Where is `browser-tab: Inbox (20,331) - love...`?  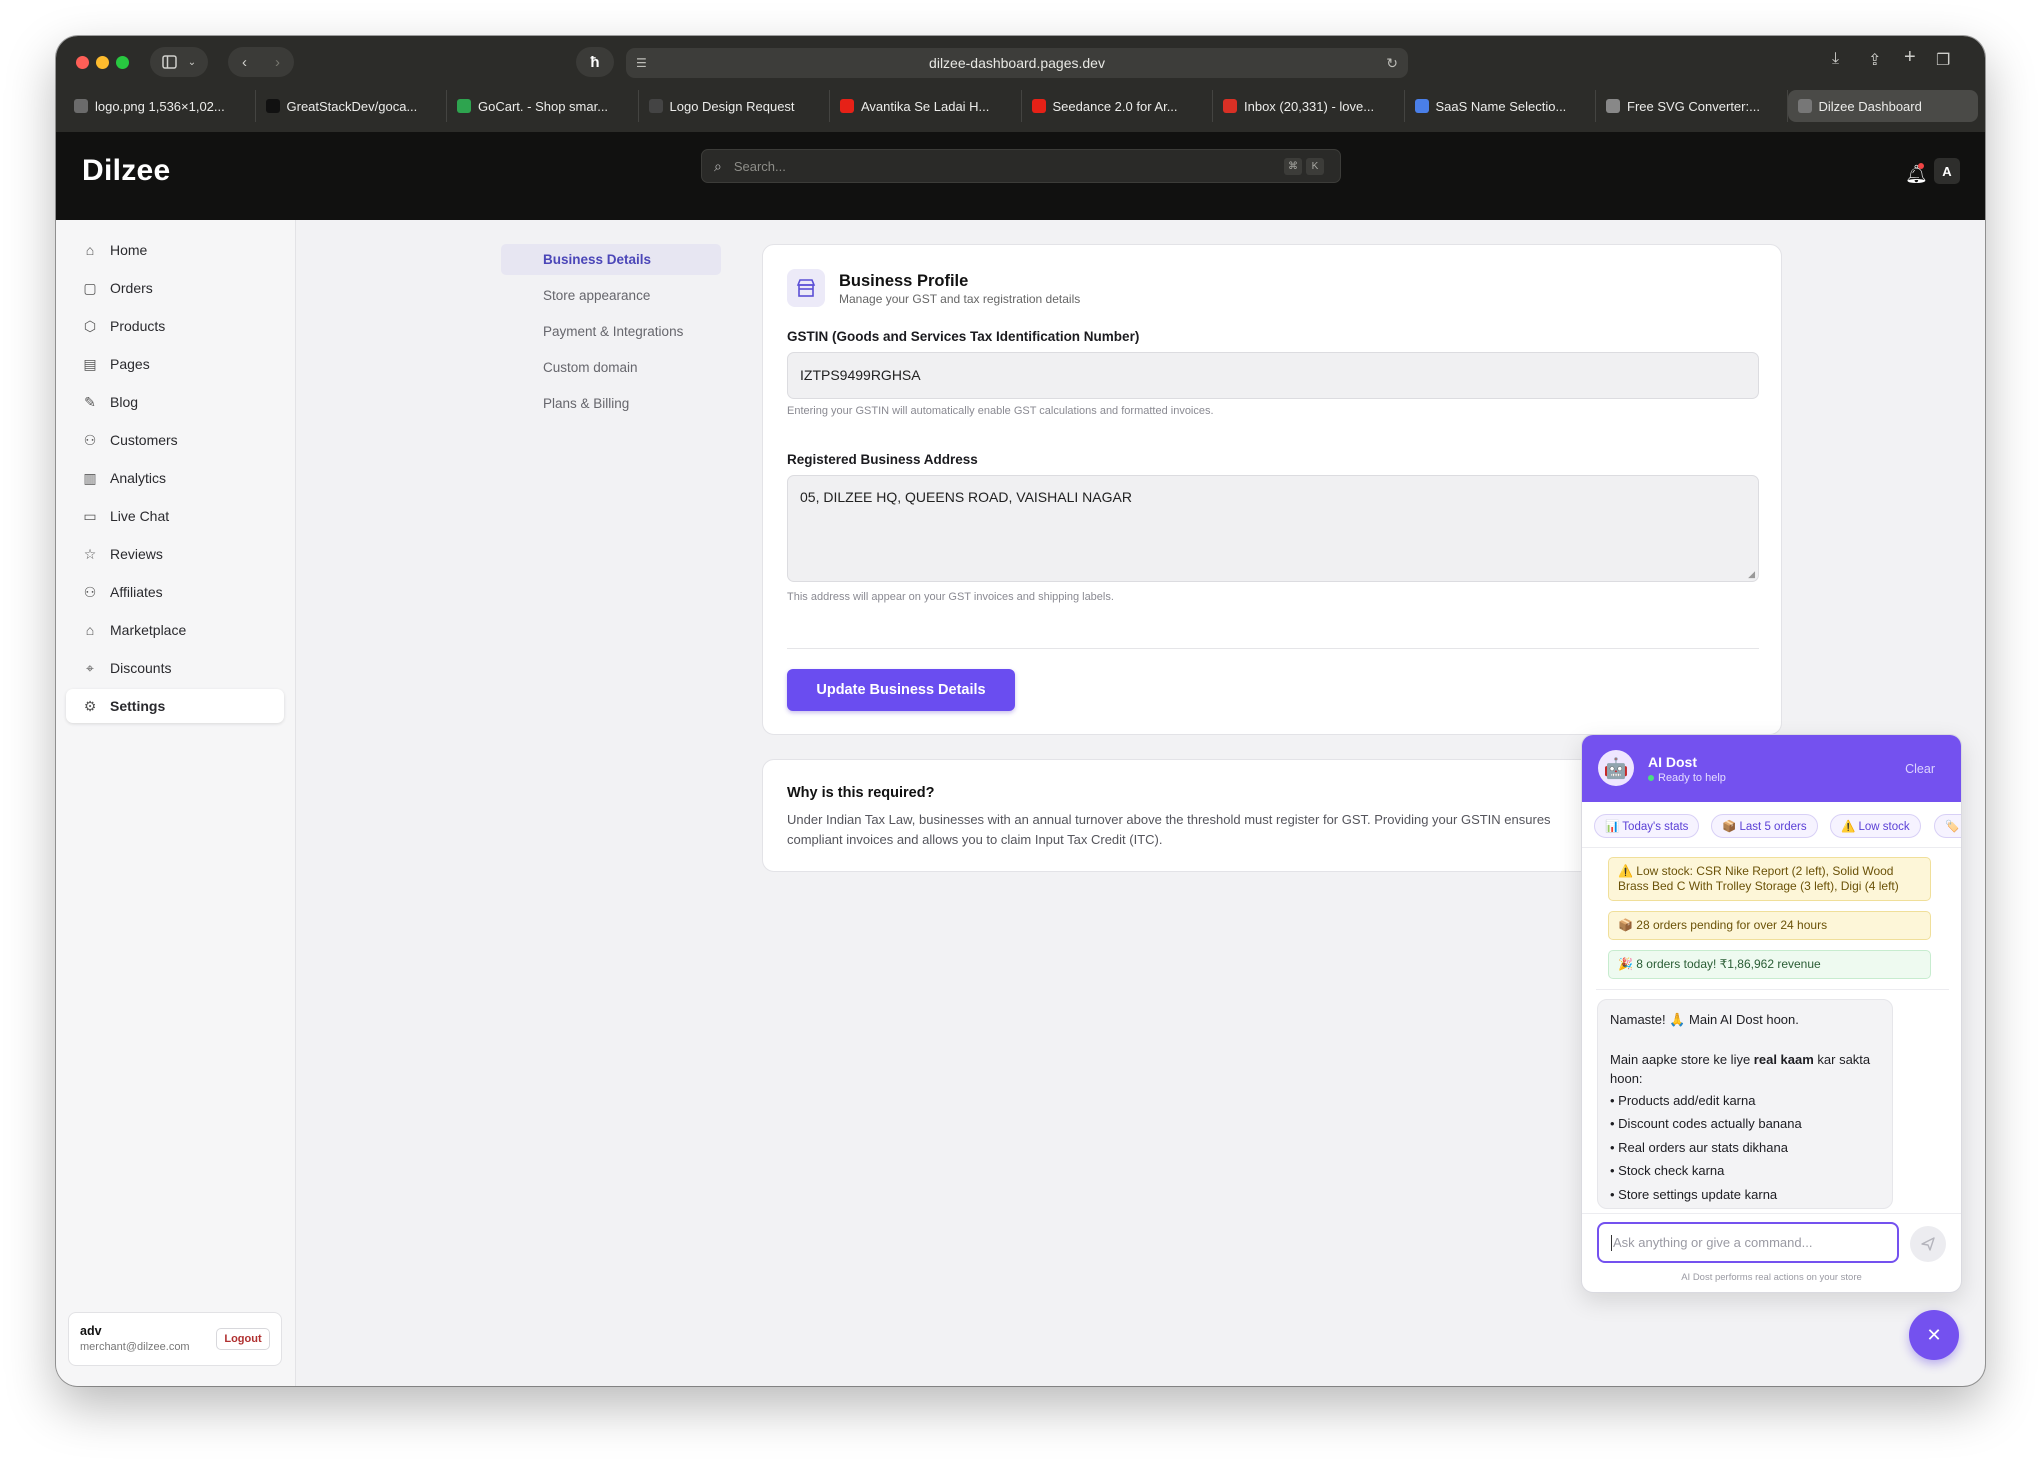 browser-tab: Inbox (20,331) - love... is located at coordinates (1309, 106).